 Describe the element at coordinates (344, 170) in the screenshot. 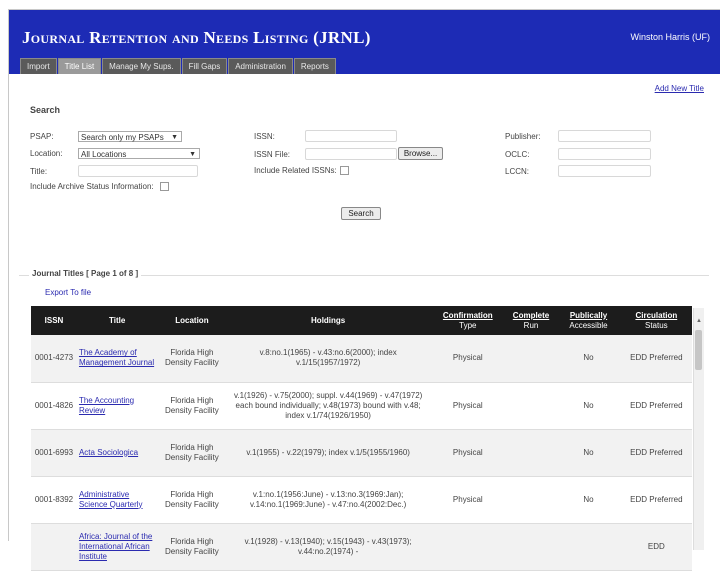

I see `related-issns-checkbox` at that location.